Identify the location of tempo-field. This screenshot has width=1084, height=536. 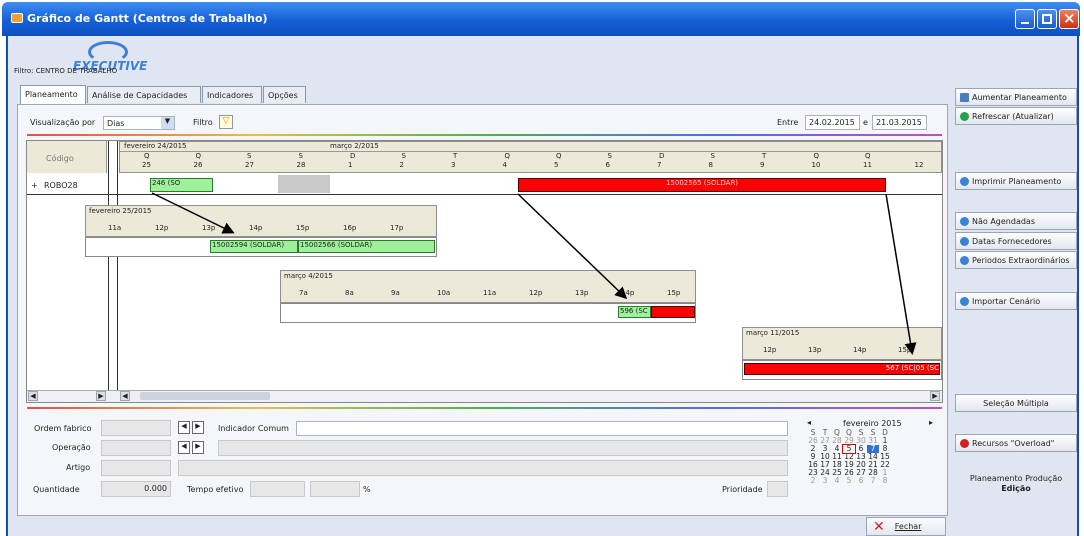
(277, 489).